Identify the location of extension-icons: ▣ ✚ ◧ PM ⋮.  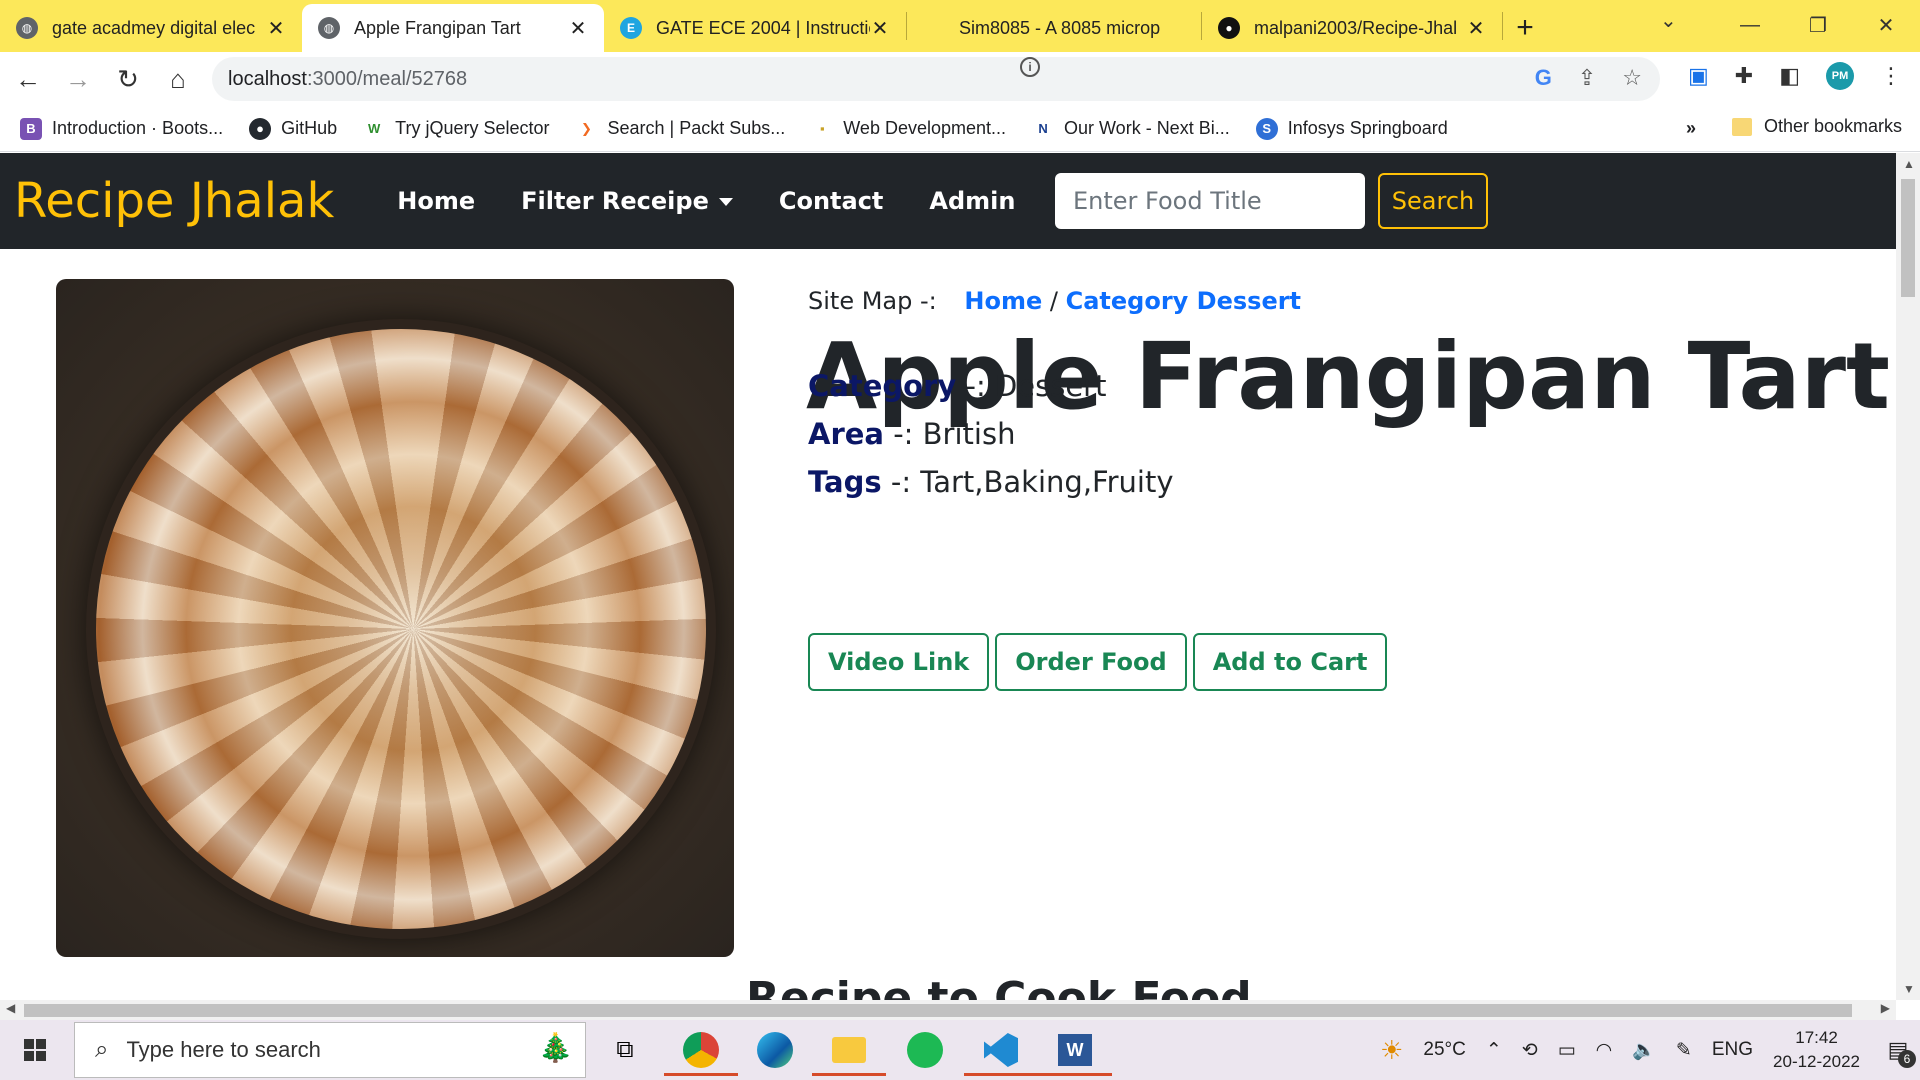
(1795, 76).